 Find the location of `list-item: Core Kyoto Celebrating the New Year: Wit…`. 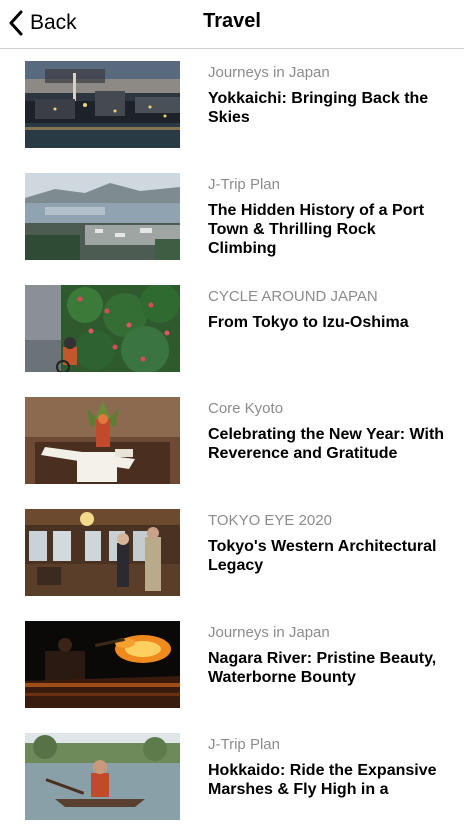

list-item: Core Kyoto Celebrating the New Year: Wit… is located at coordinates (232, 441).